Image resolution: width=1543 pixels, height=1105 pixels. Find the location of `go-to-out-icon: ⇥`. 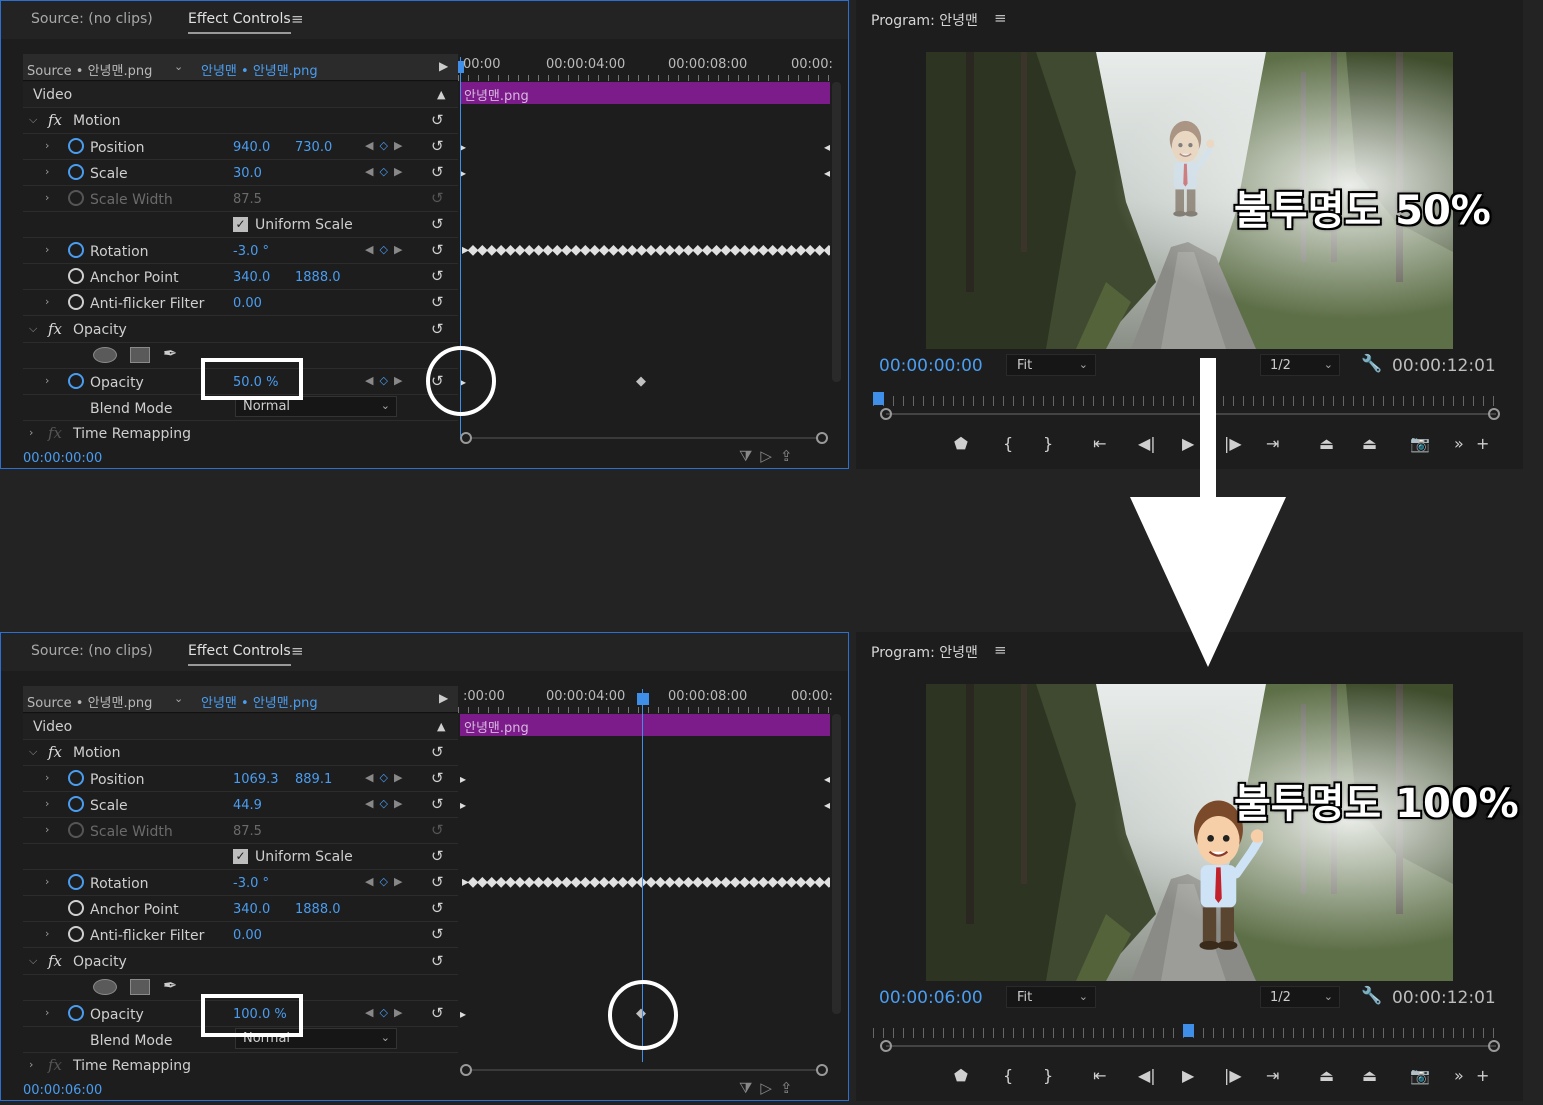

go-to-out-icon: ⇥ is located at coordinates (1272, 443).